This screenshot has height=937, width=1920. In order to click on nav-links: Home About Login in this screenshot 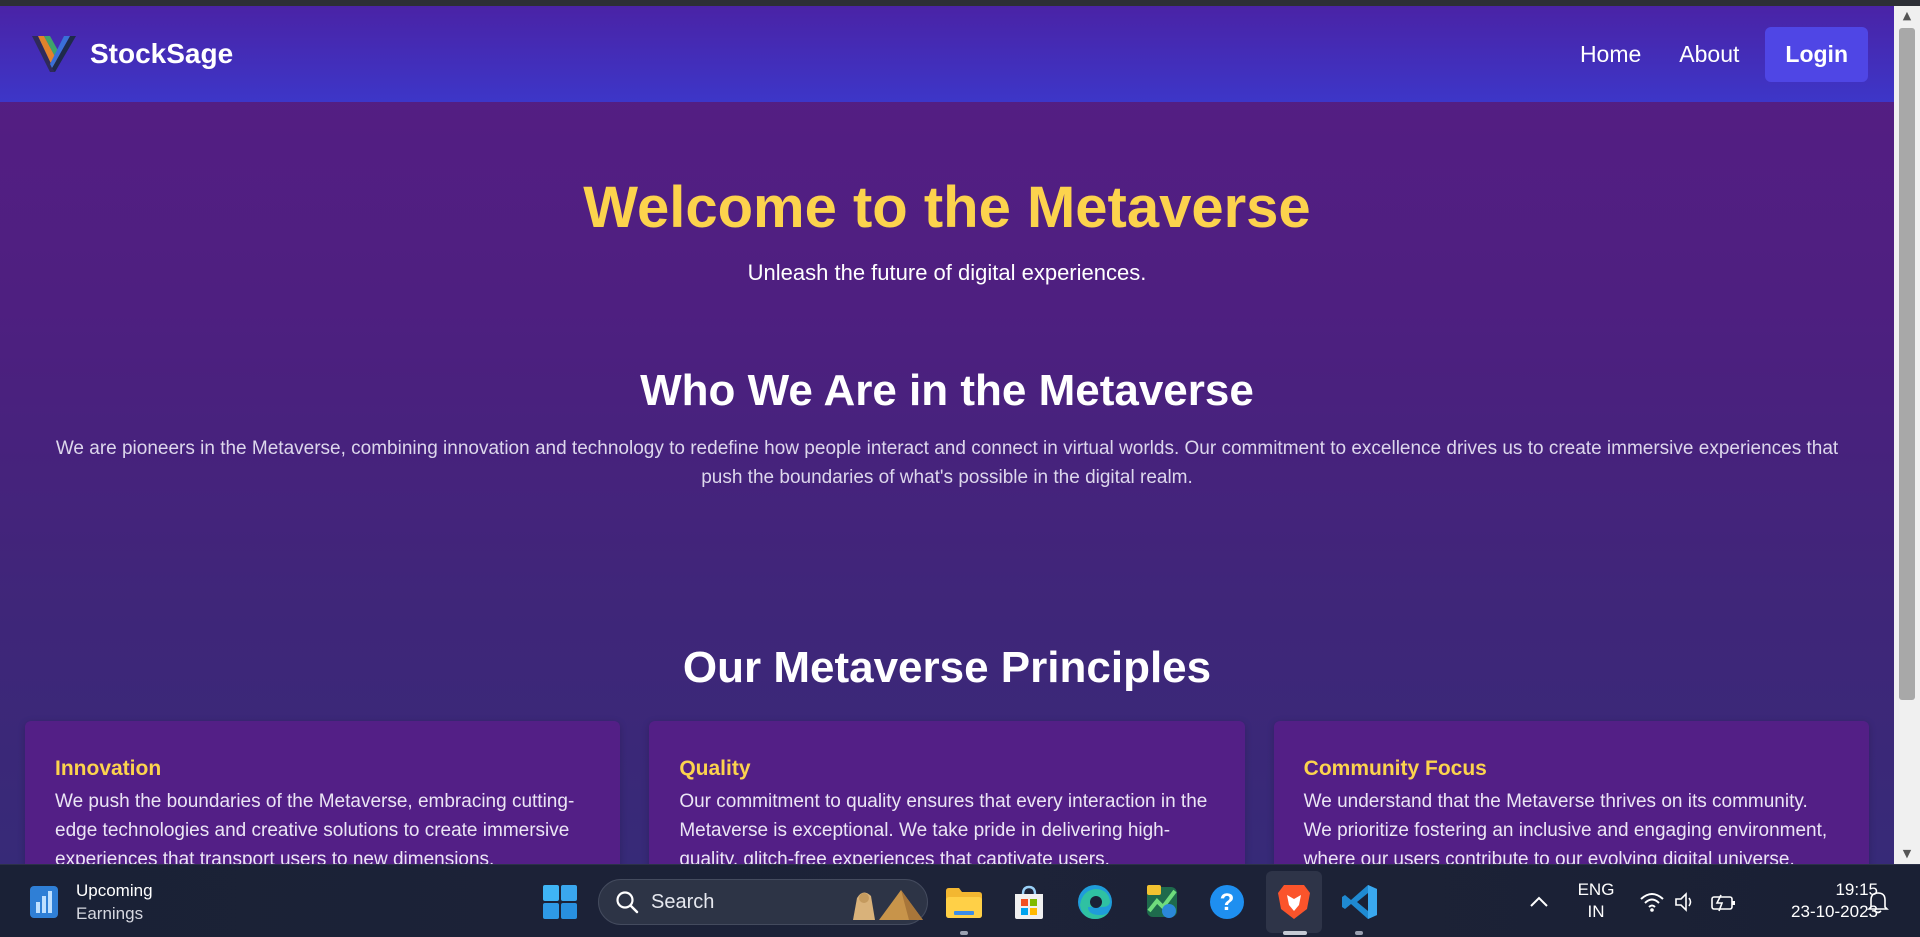, I will do `click(1716, 54)`.